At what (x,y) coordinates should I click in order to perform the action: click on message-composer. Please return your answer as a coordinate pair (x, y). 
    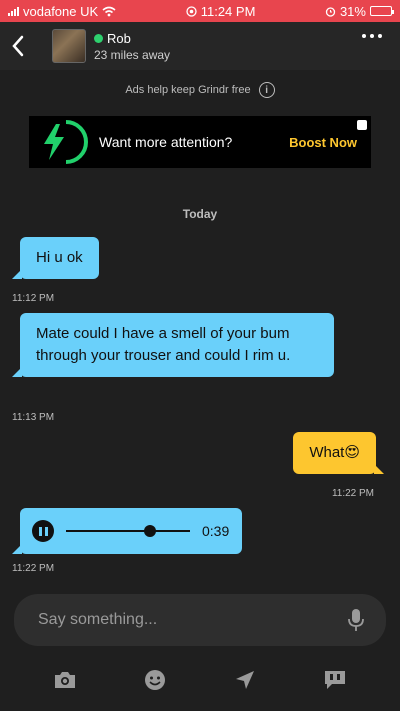
    Looking at the image, I should click on (200, 620).